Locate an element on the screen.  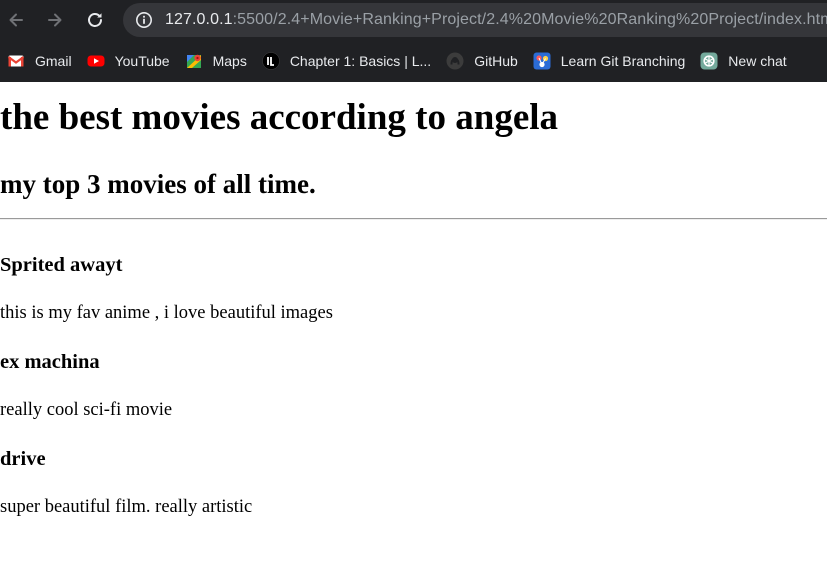
bookmark-maps: Maps is located at coordinates (216, 61).